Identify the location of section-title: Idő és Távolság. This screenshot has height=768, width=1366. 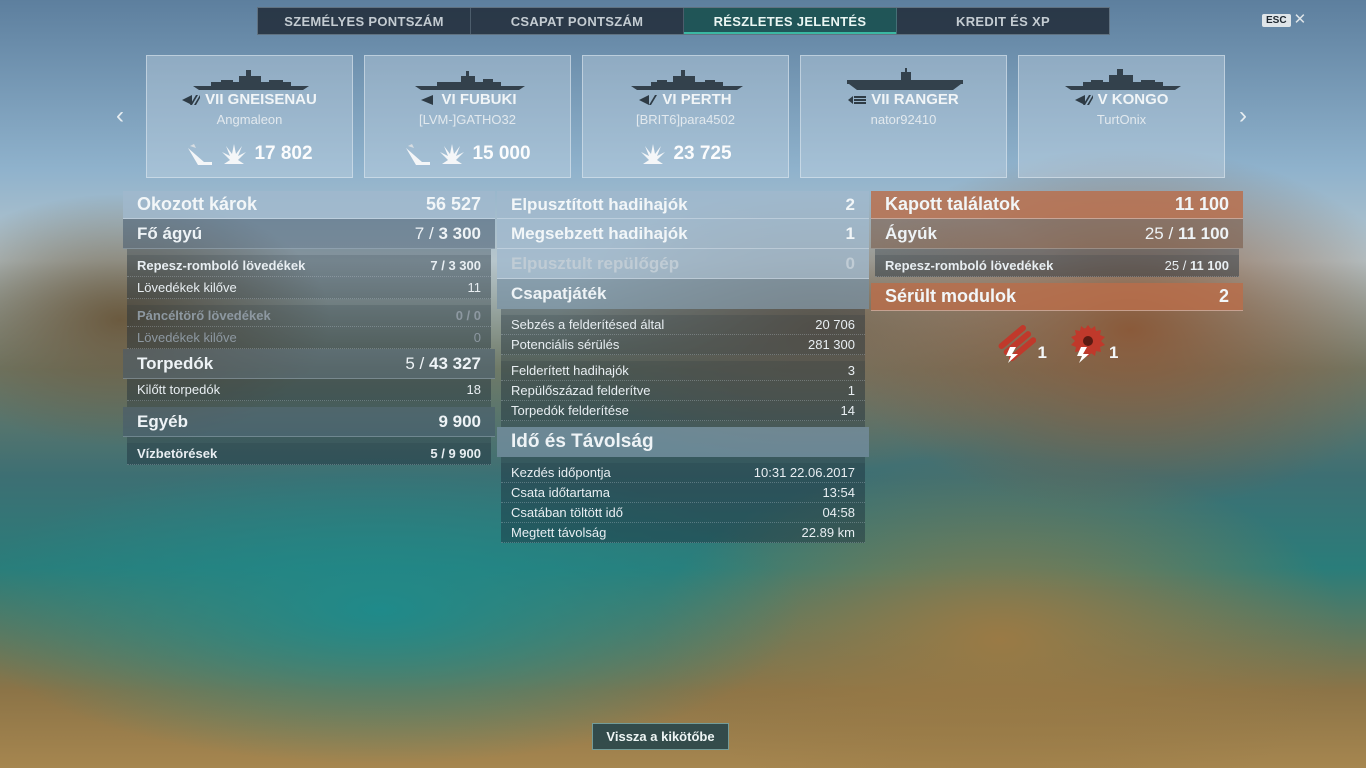
(582, 441).